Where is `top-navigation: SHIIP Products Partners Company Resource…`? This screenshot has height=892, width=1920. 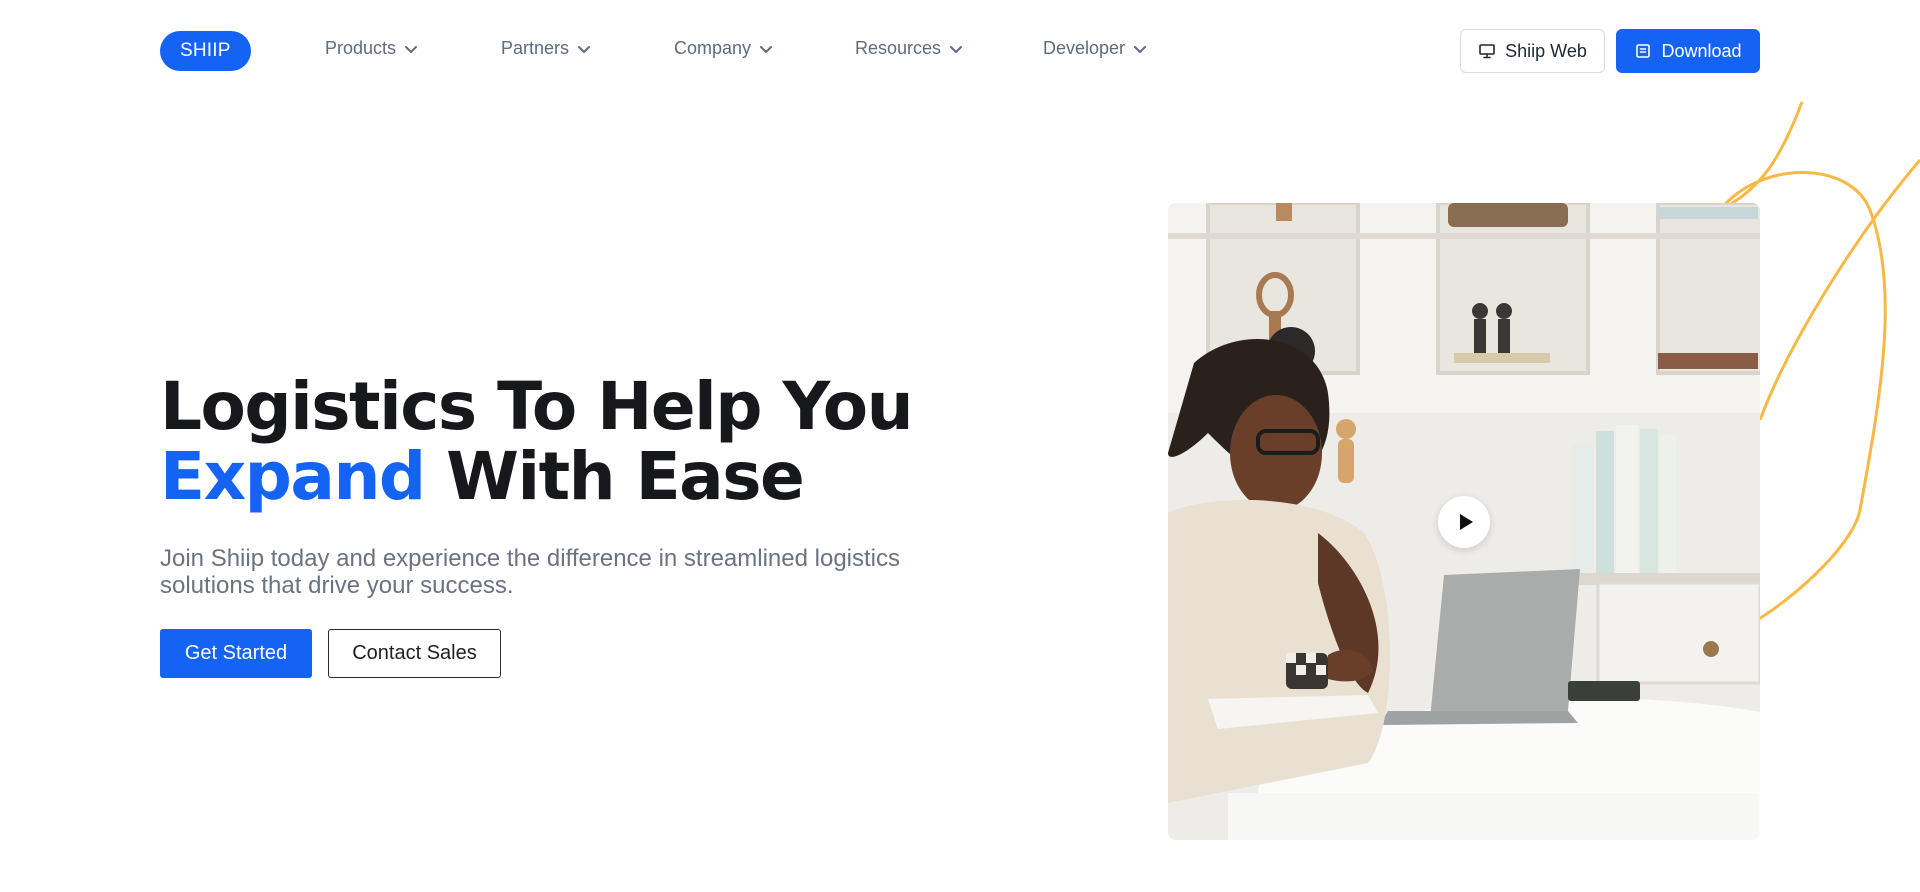 top-navigation: SHIIP Products Partners Company Resource… is located at coordinates (960, 51).